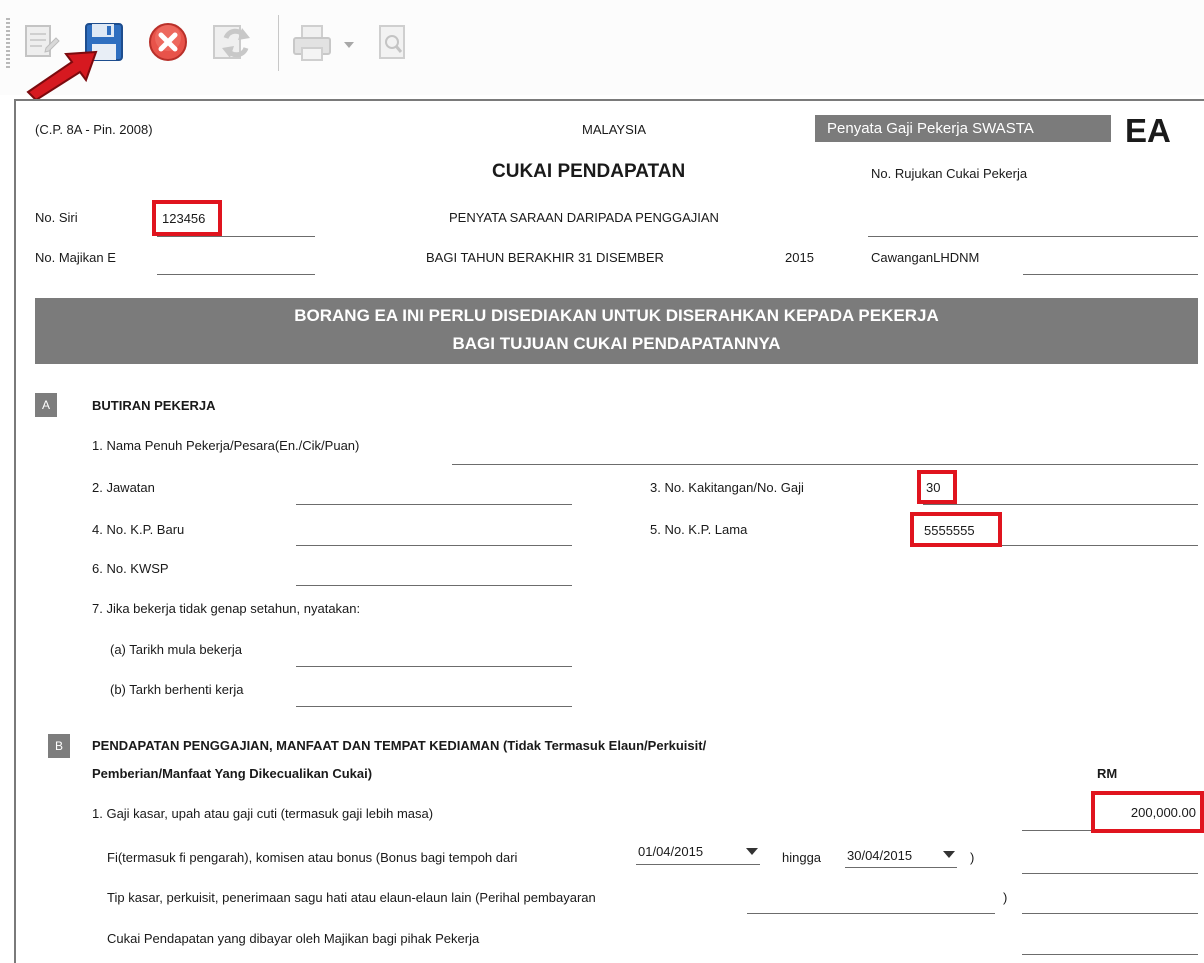  I want to click on gross-salary-field: 200,000.00, so click(1147, 812).